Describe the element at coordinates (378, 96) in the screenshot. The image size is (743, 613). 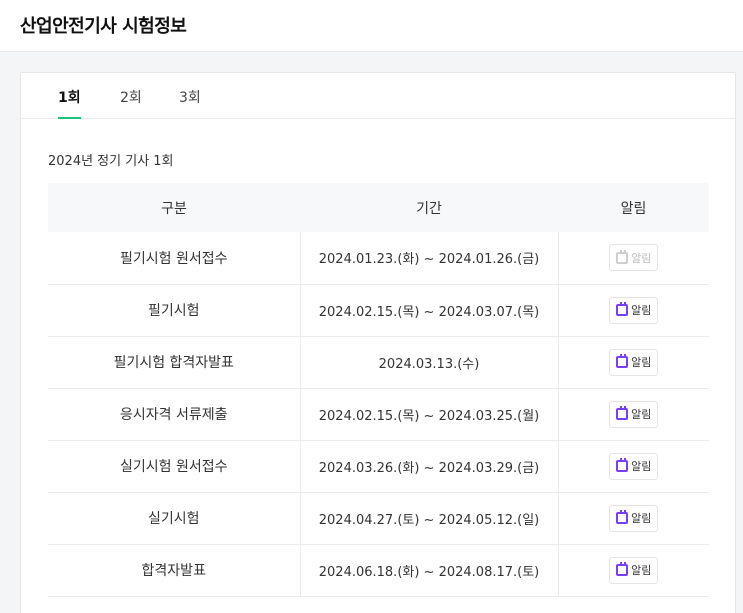
I see `round-tabs: 1회 2회 3회` at that location.